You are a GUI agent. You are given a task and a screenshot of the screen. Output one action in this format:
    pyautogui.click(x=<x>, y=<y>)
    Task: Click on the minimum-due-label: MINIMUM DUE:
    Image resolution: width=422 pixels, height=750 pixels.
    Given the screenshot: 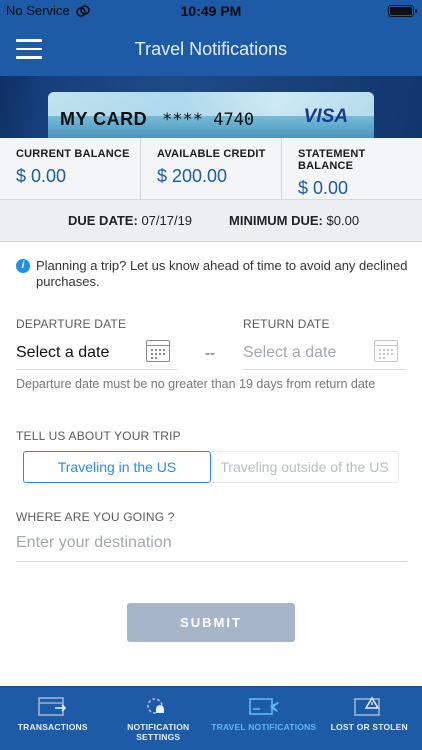 What is the action you would take?
    pyautogui.click(x=276, y=220)
    